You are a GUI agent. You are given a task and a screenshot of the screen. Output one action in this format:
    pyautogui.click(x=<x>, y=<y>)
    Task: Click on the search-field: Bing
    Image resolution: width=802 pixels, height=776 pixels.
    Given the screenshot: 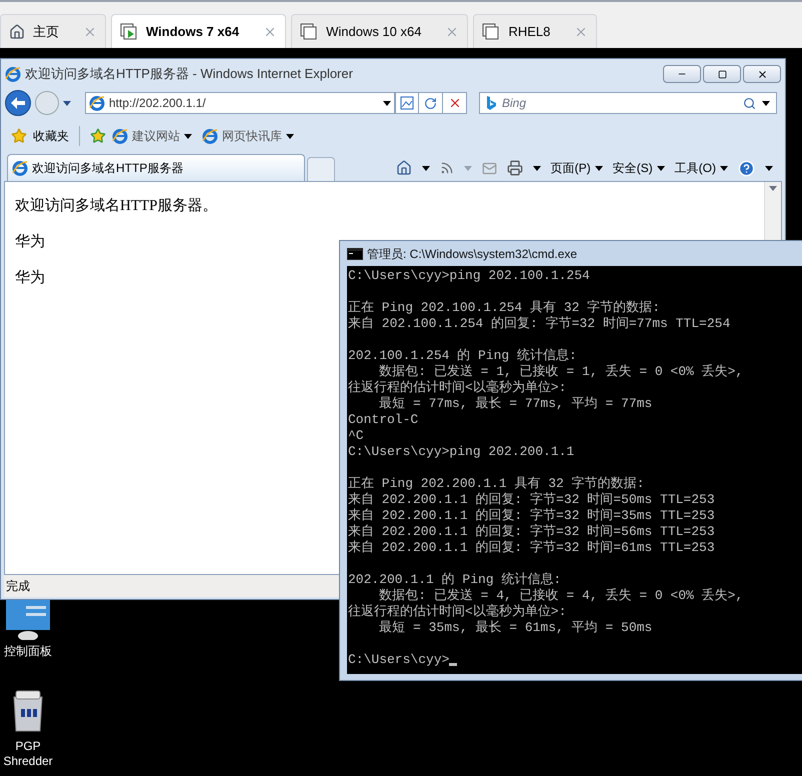 What is the action you would take?
    pyautogui.click(x=628, y=103)
    